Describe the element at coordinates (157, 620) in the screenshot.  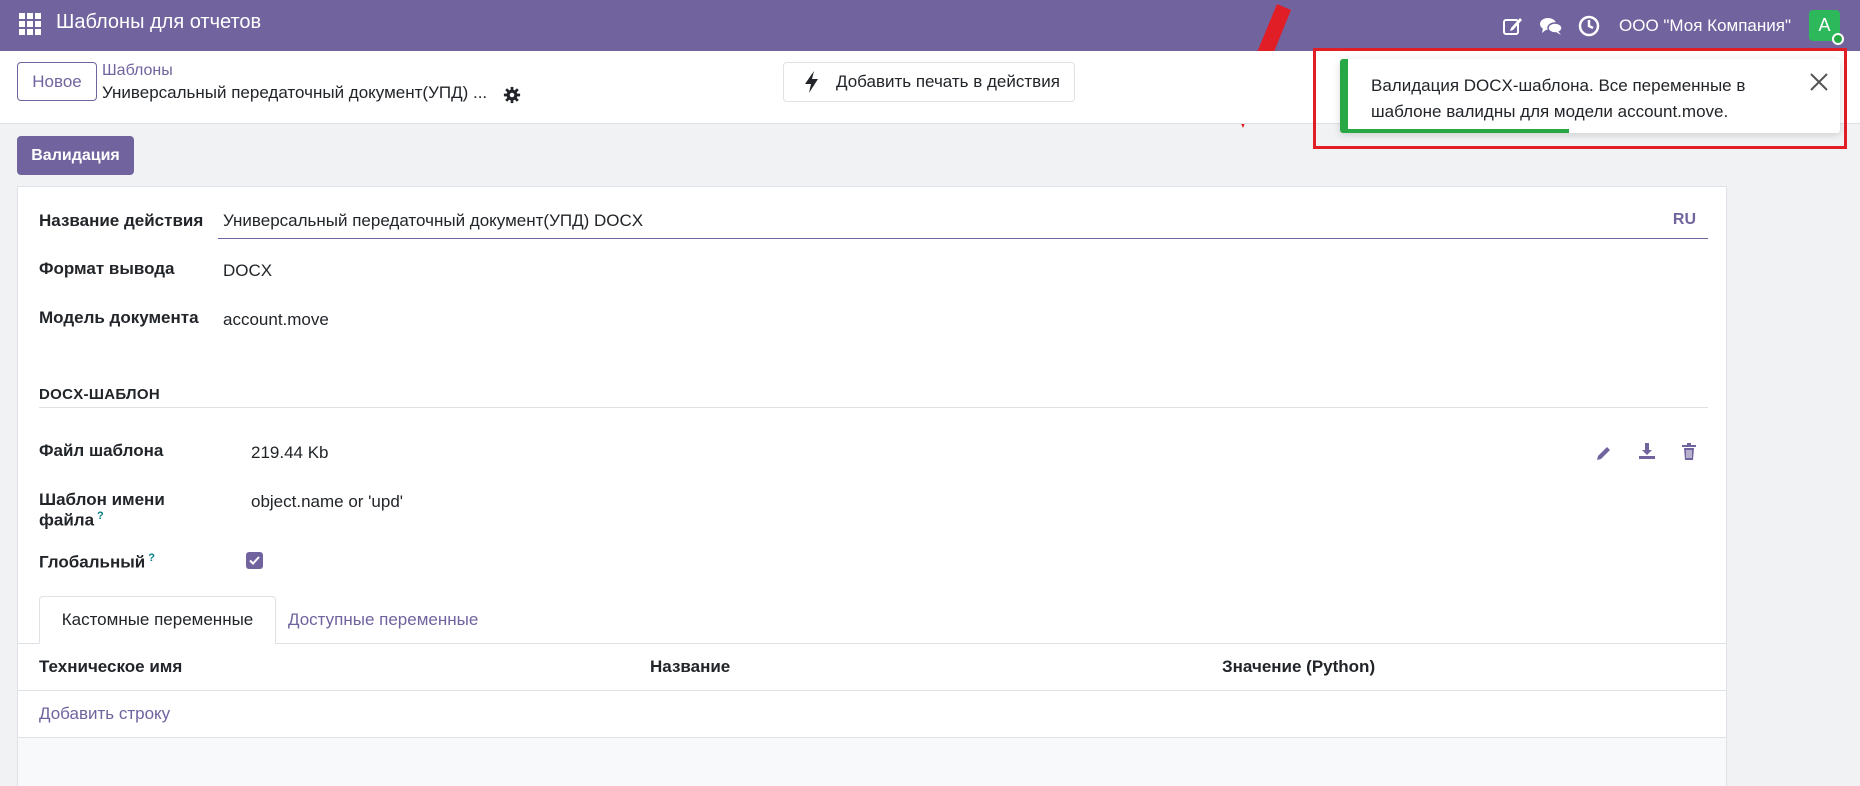
I see `tab-custom-variables: Кастомные переменные` at that location.